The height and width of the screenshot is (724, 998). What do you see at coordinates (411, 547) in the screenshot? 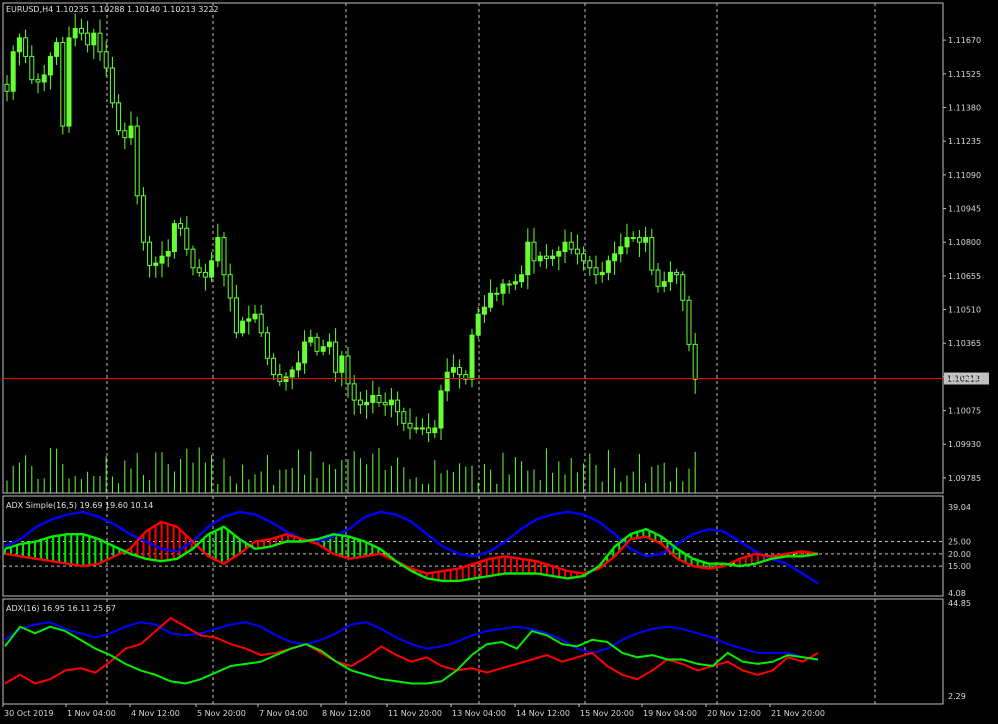
I see `adx-simple-adx-line` at bounding box center [411, 547].